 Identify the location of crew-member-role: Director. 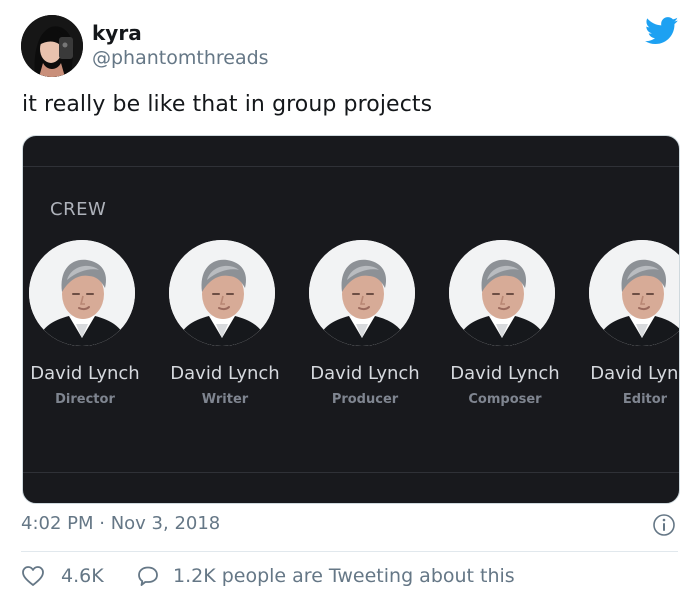
(85, 399).